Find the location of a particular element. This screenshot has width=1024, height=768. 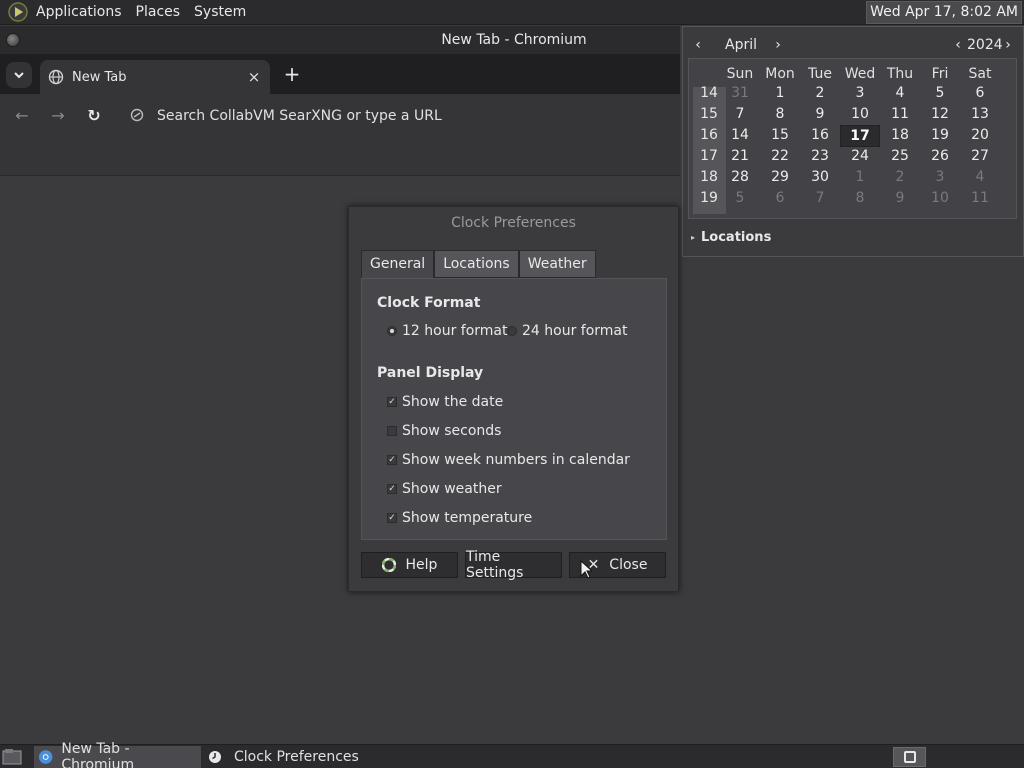

places-menu: Places is located at coordinates (158, 12).